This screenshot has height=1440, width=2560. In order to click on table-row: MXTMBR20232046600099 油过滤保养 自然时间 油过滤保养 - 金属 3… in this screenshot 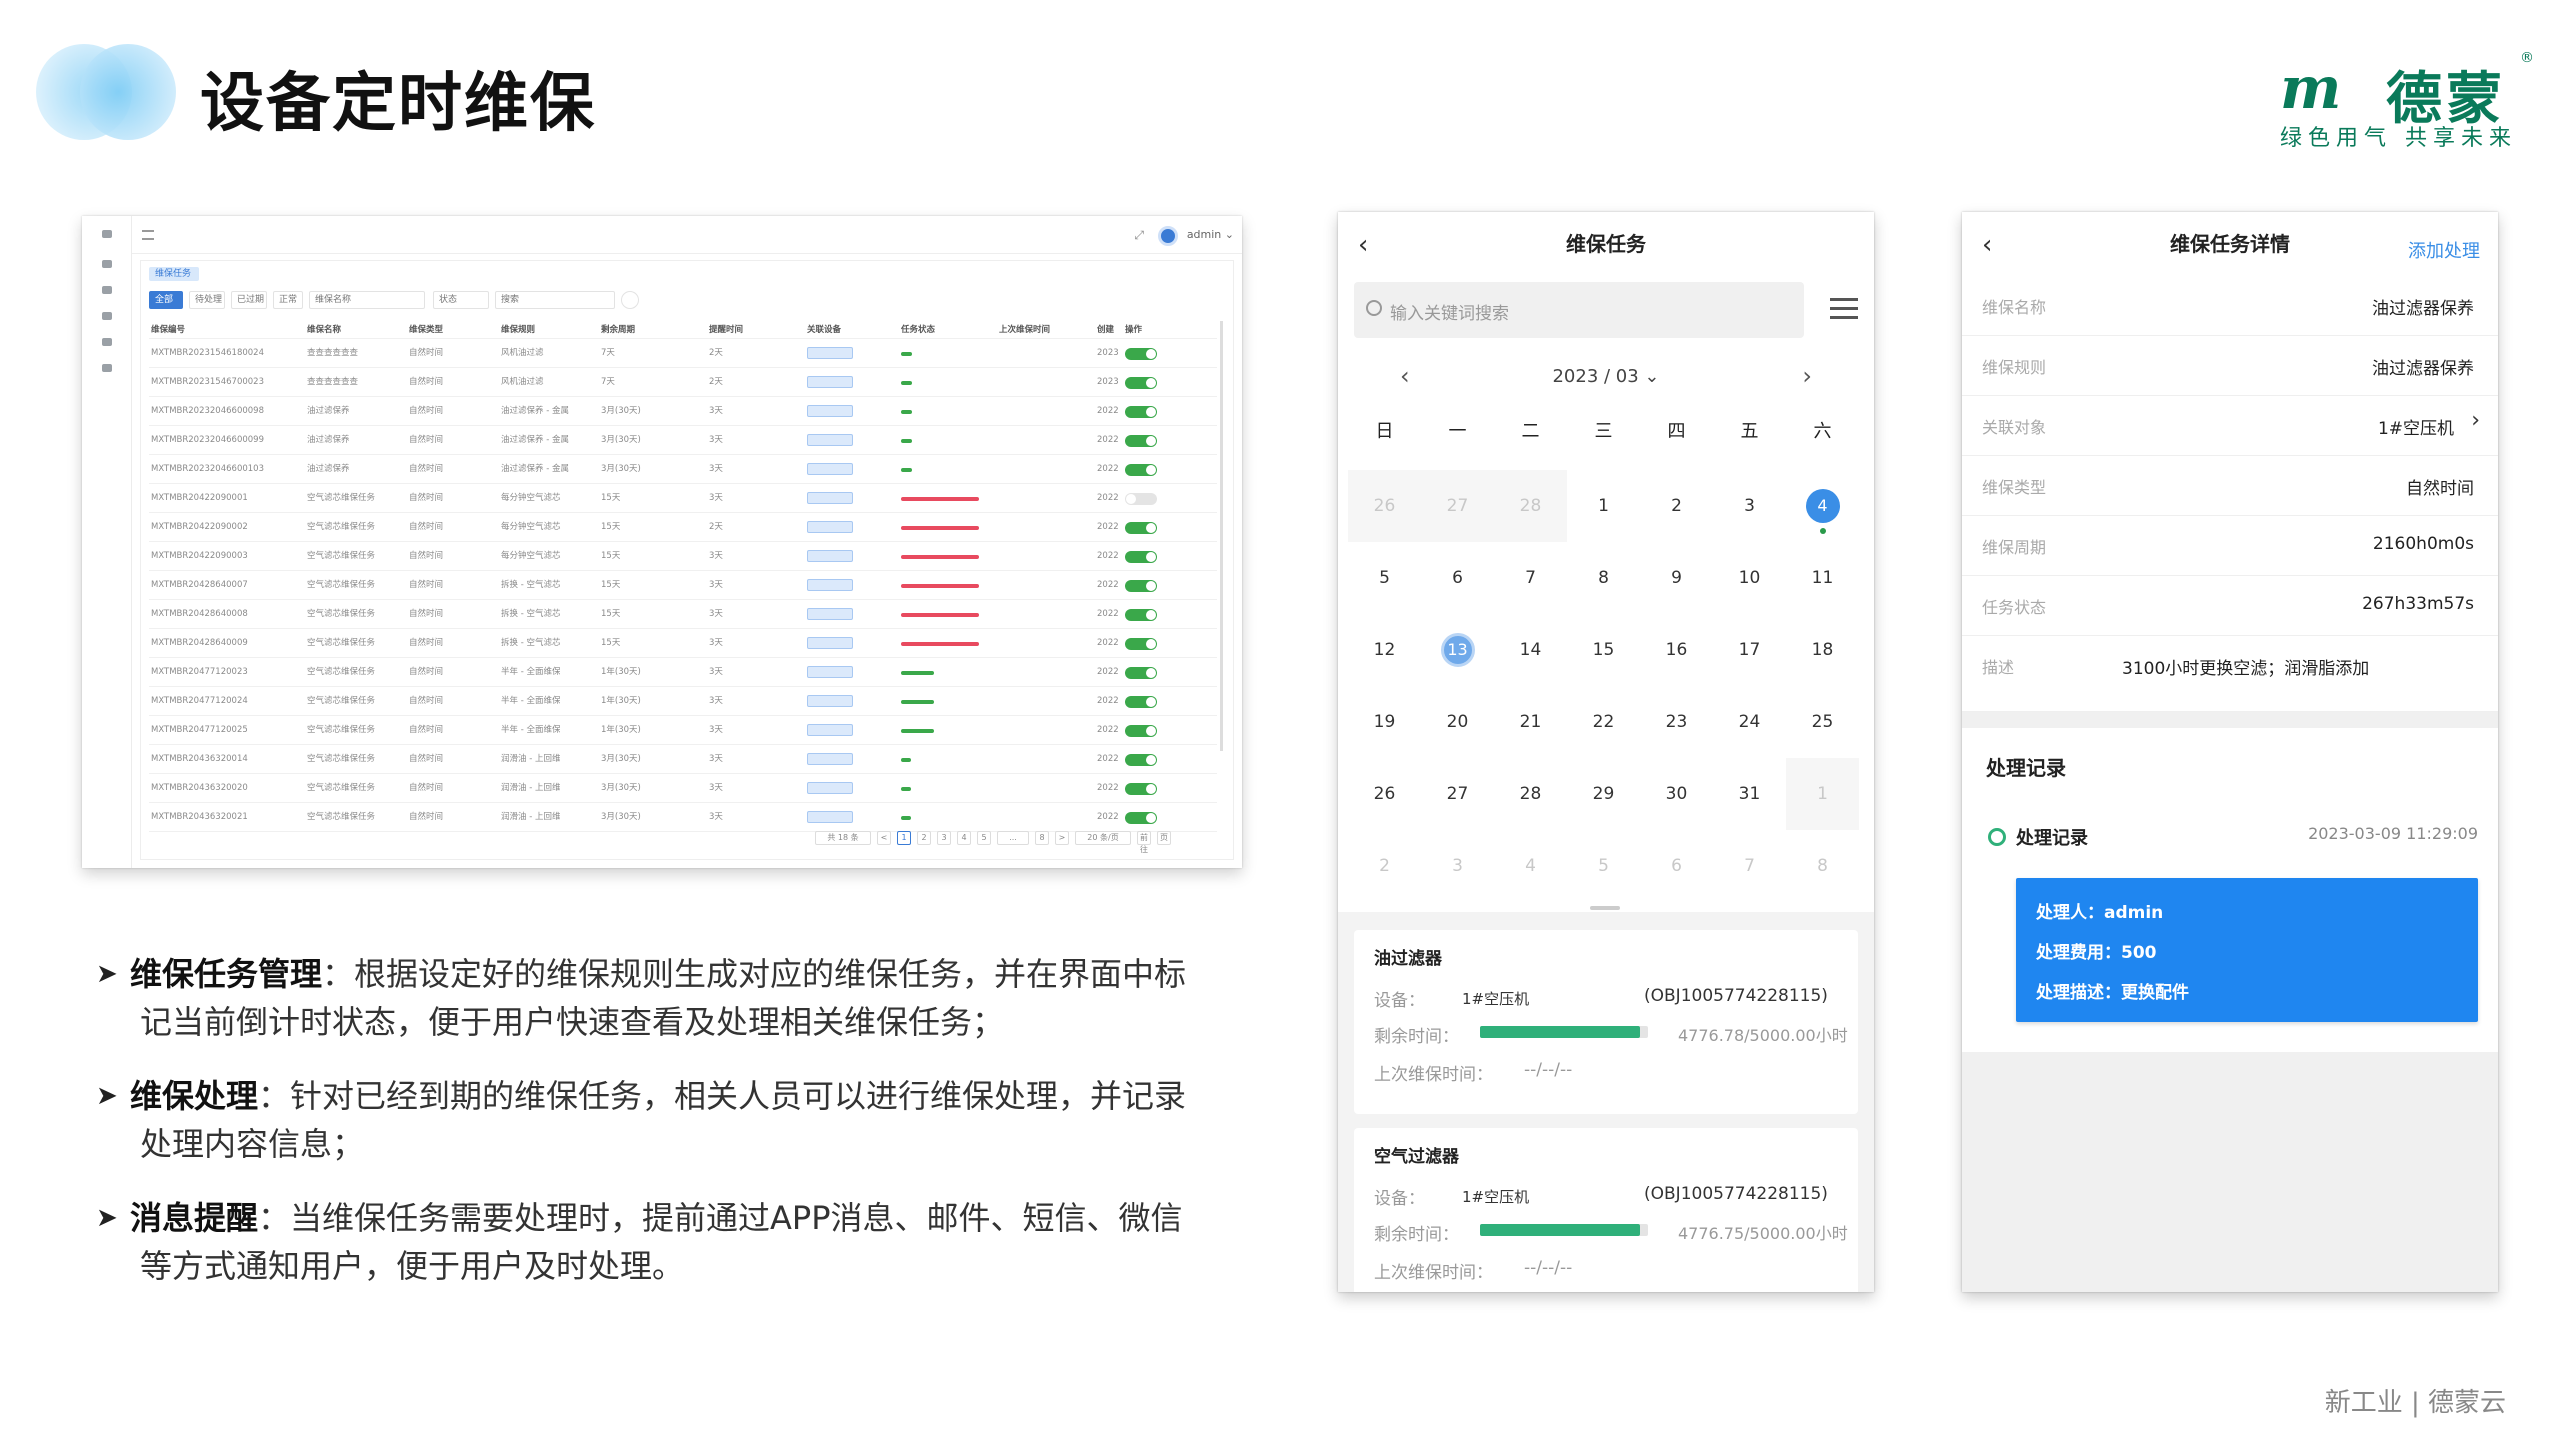, I will do `click(683, 440)`.